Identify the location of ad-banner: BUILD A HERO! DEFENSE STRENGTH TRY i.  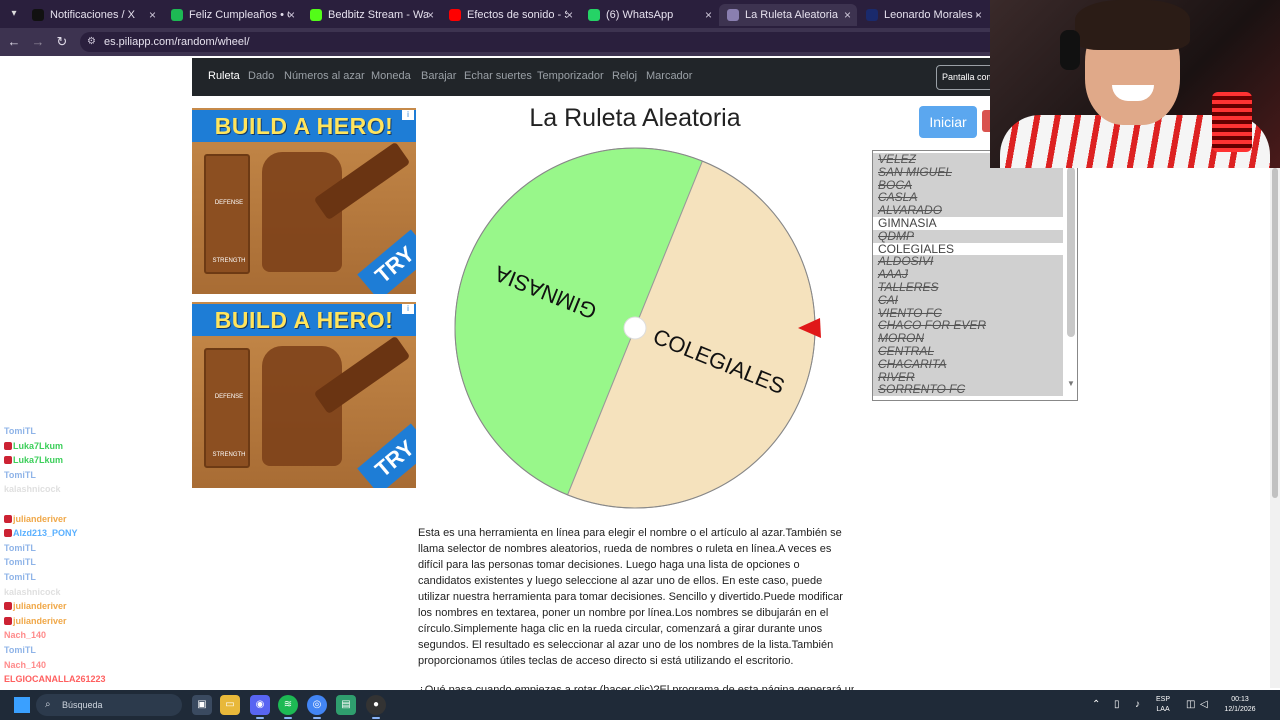
(304, 201).